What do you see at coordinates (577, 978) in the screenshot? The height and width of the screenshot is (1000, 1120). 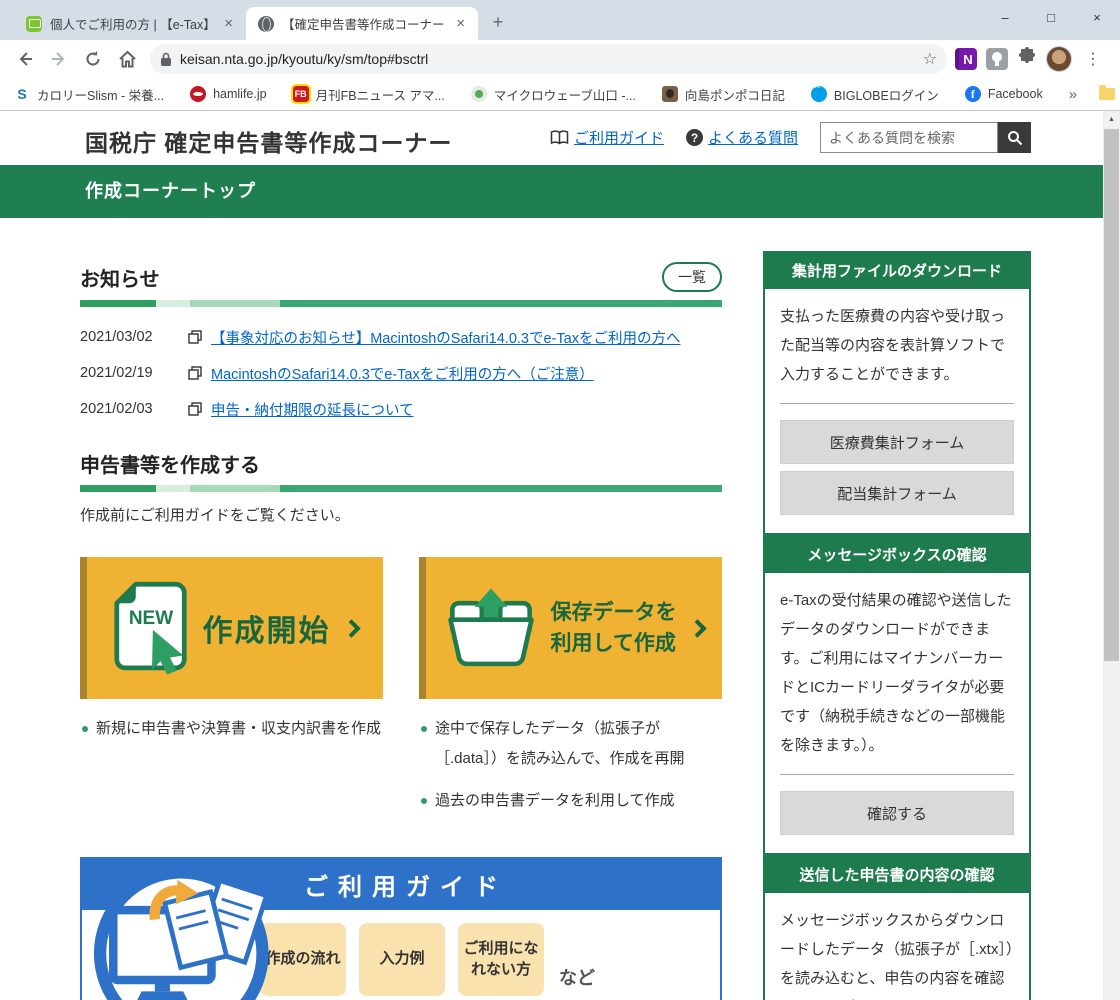 I see `guide-etc-label: など` at bounding box center [577, 978].